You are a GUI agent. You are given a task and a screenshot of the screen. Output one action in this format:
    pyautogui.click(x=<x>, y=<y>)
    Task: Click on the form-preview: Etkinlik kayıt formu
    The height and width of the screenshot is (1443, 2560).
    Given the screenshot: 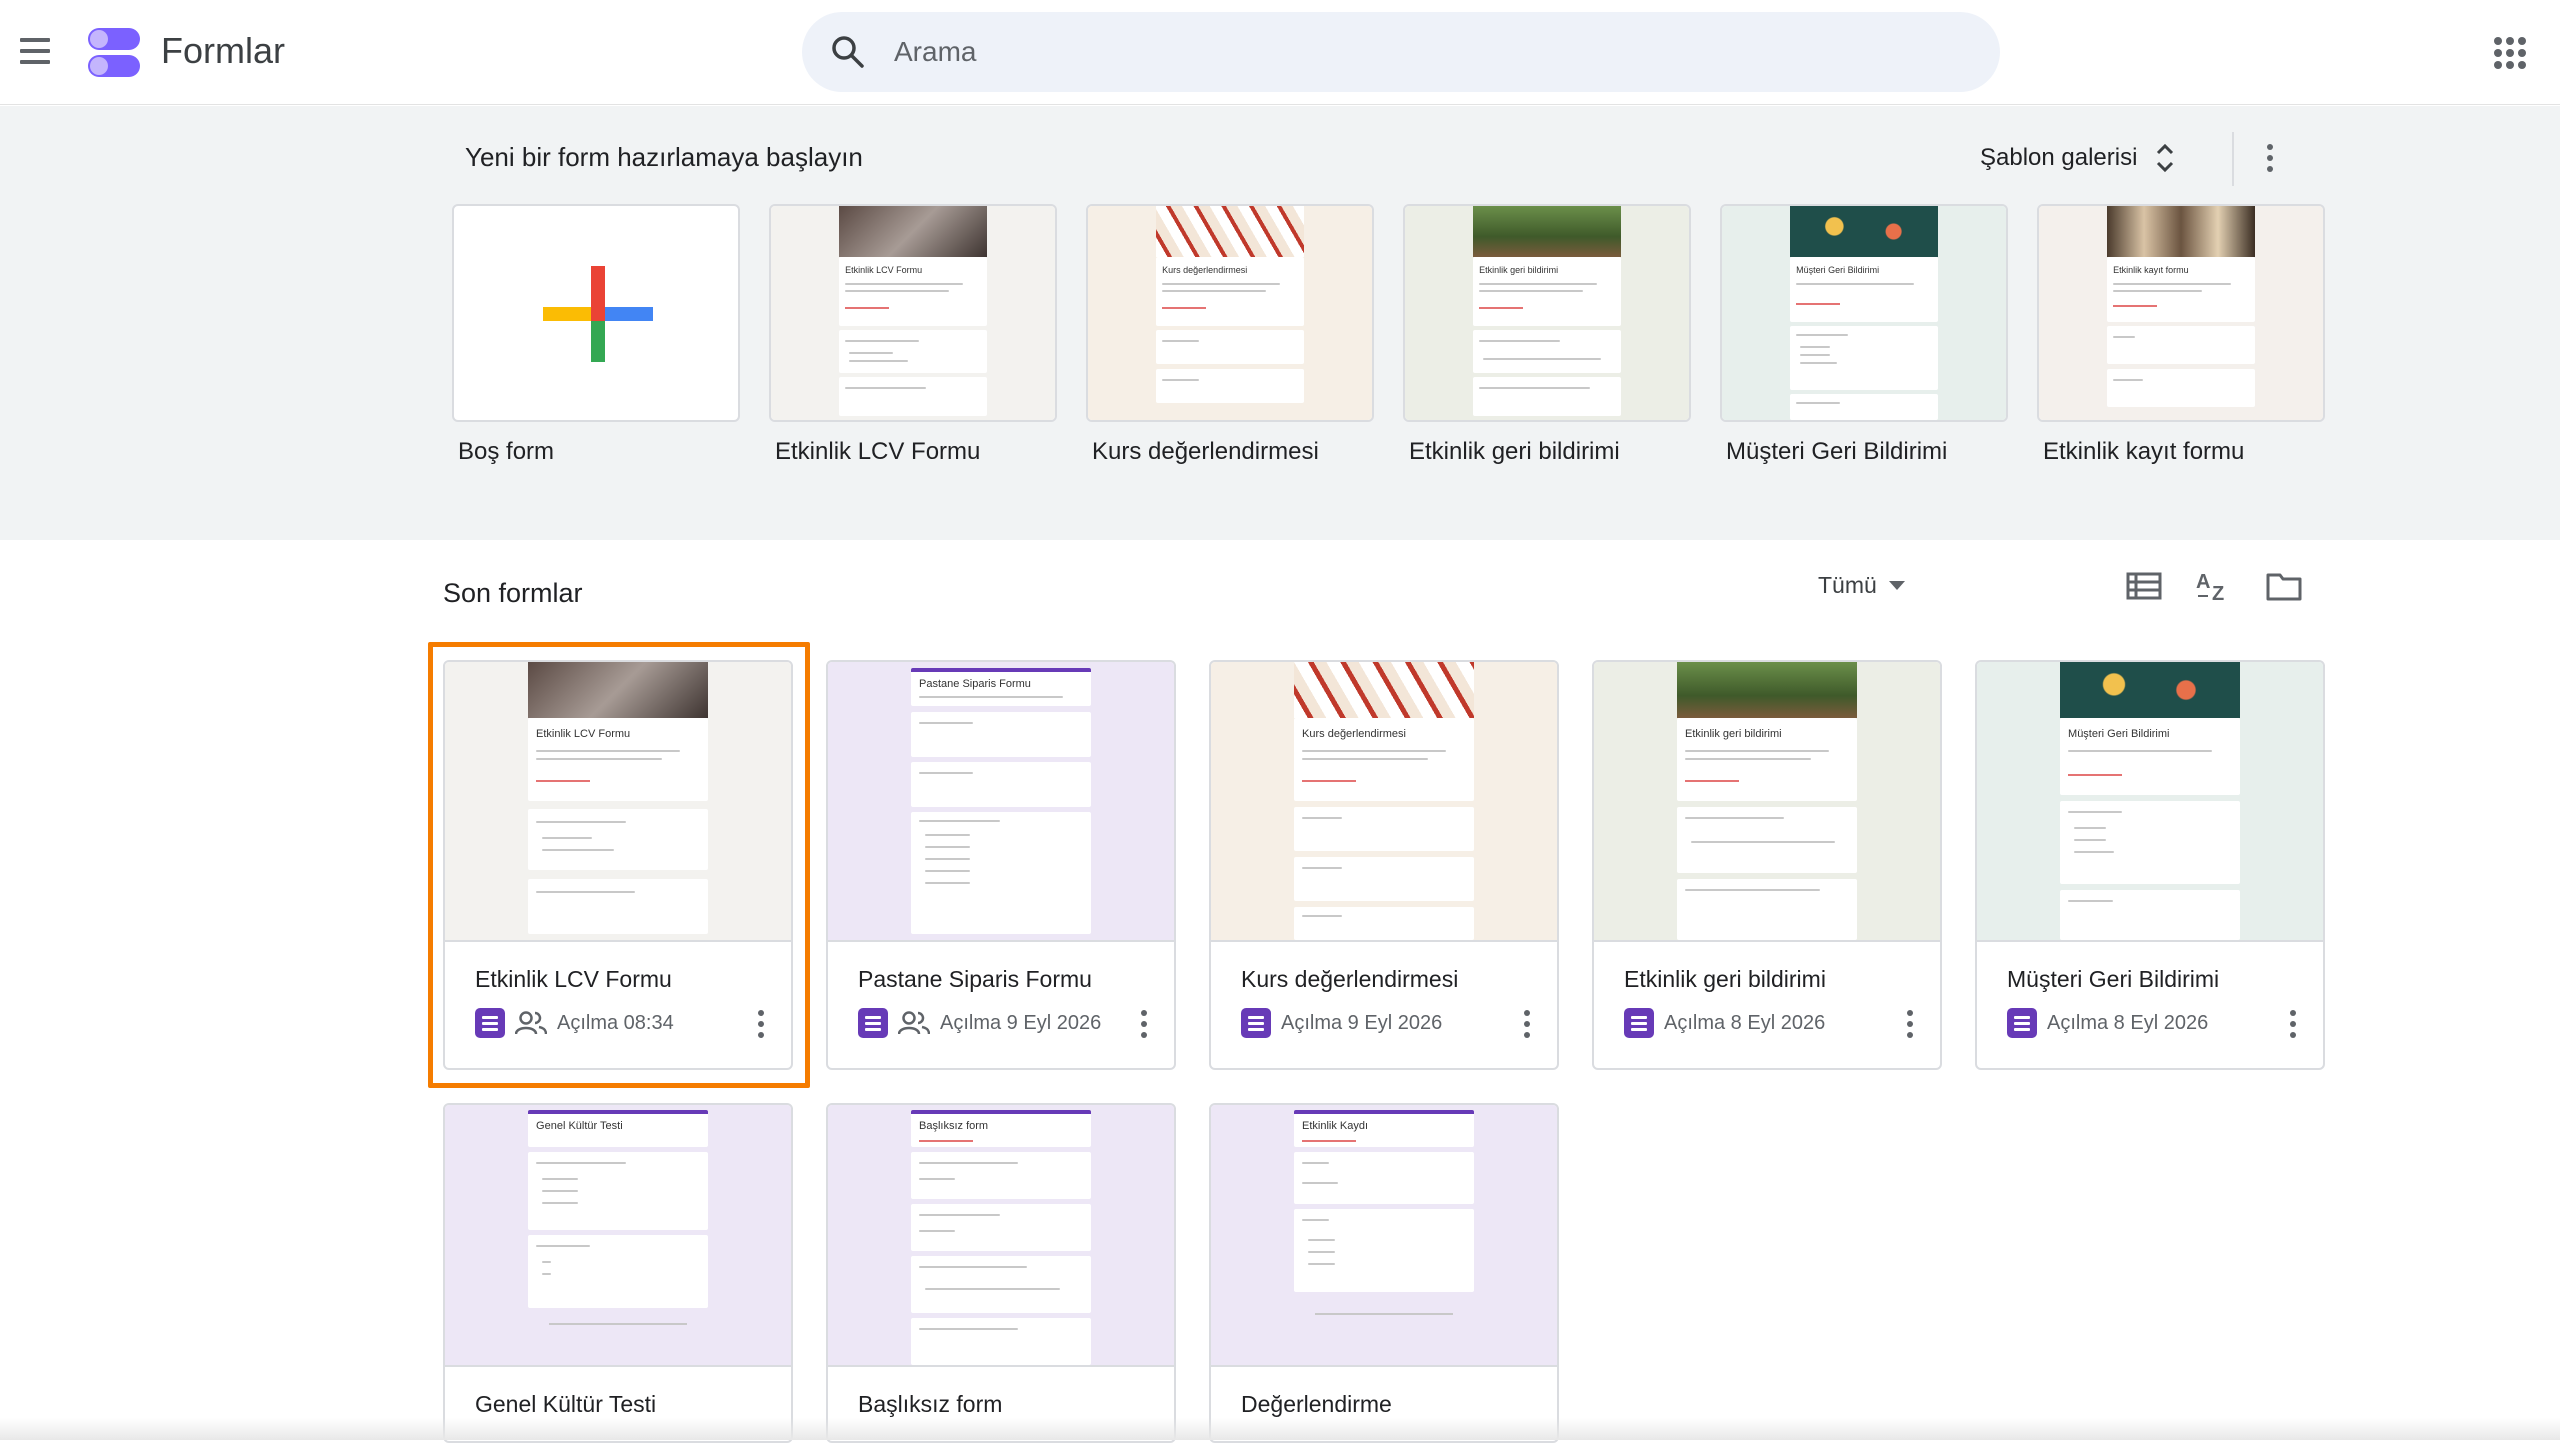 What is the action you would take?
    pyautogui.click(x=2181, y=313)
    